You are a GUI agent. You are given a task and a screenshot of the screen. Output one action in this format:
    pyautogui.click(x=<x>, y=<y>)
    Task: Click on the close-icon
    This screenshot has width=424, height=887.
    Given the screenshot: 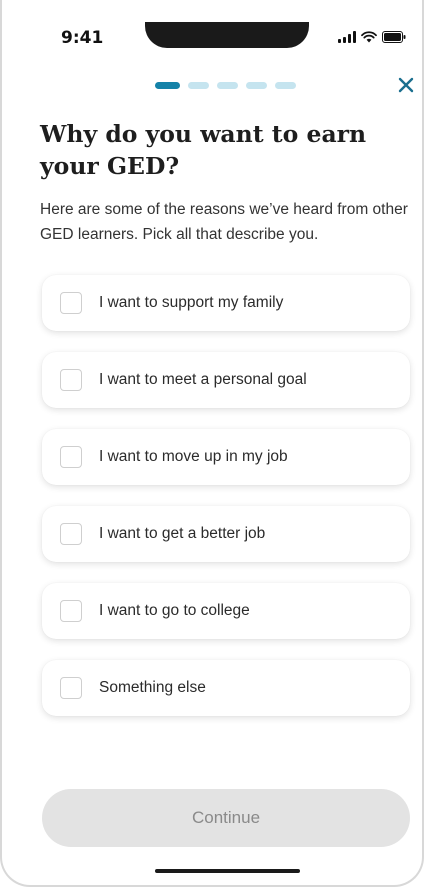 What is the action you would take?
    pyautogui.click(x=406, y=85)
    